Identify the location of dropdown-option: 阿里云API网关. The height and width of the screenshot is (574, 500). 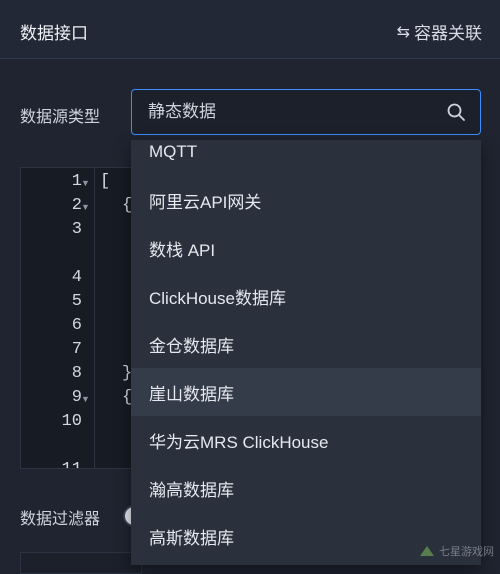
(306, 200).